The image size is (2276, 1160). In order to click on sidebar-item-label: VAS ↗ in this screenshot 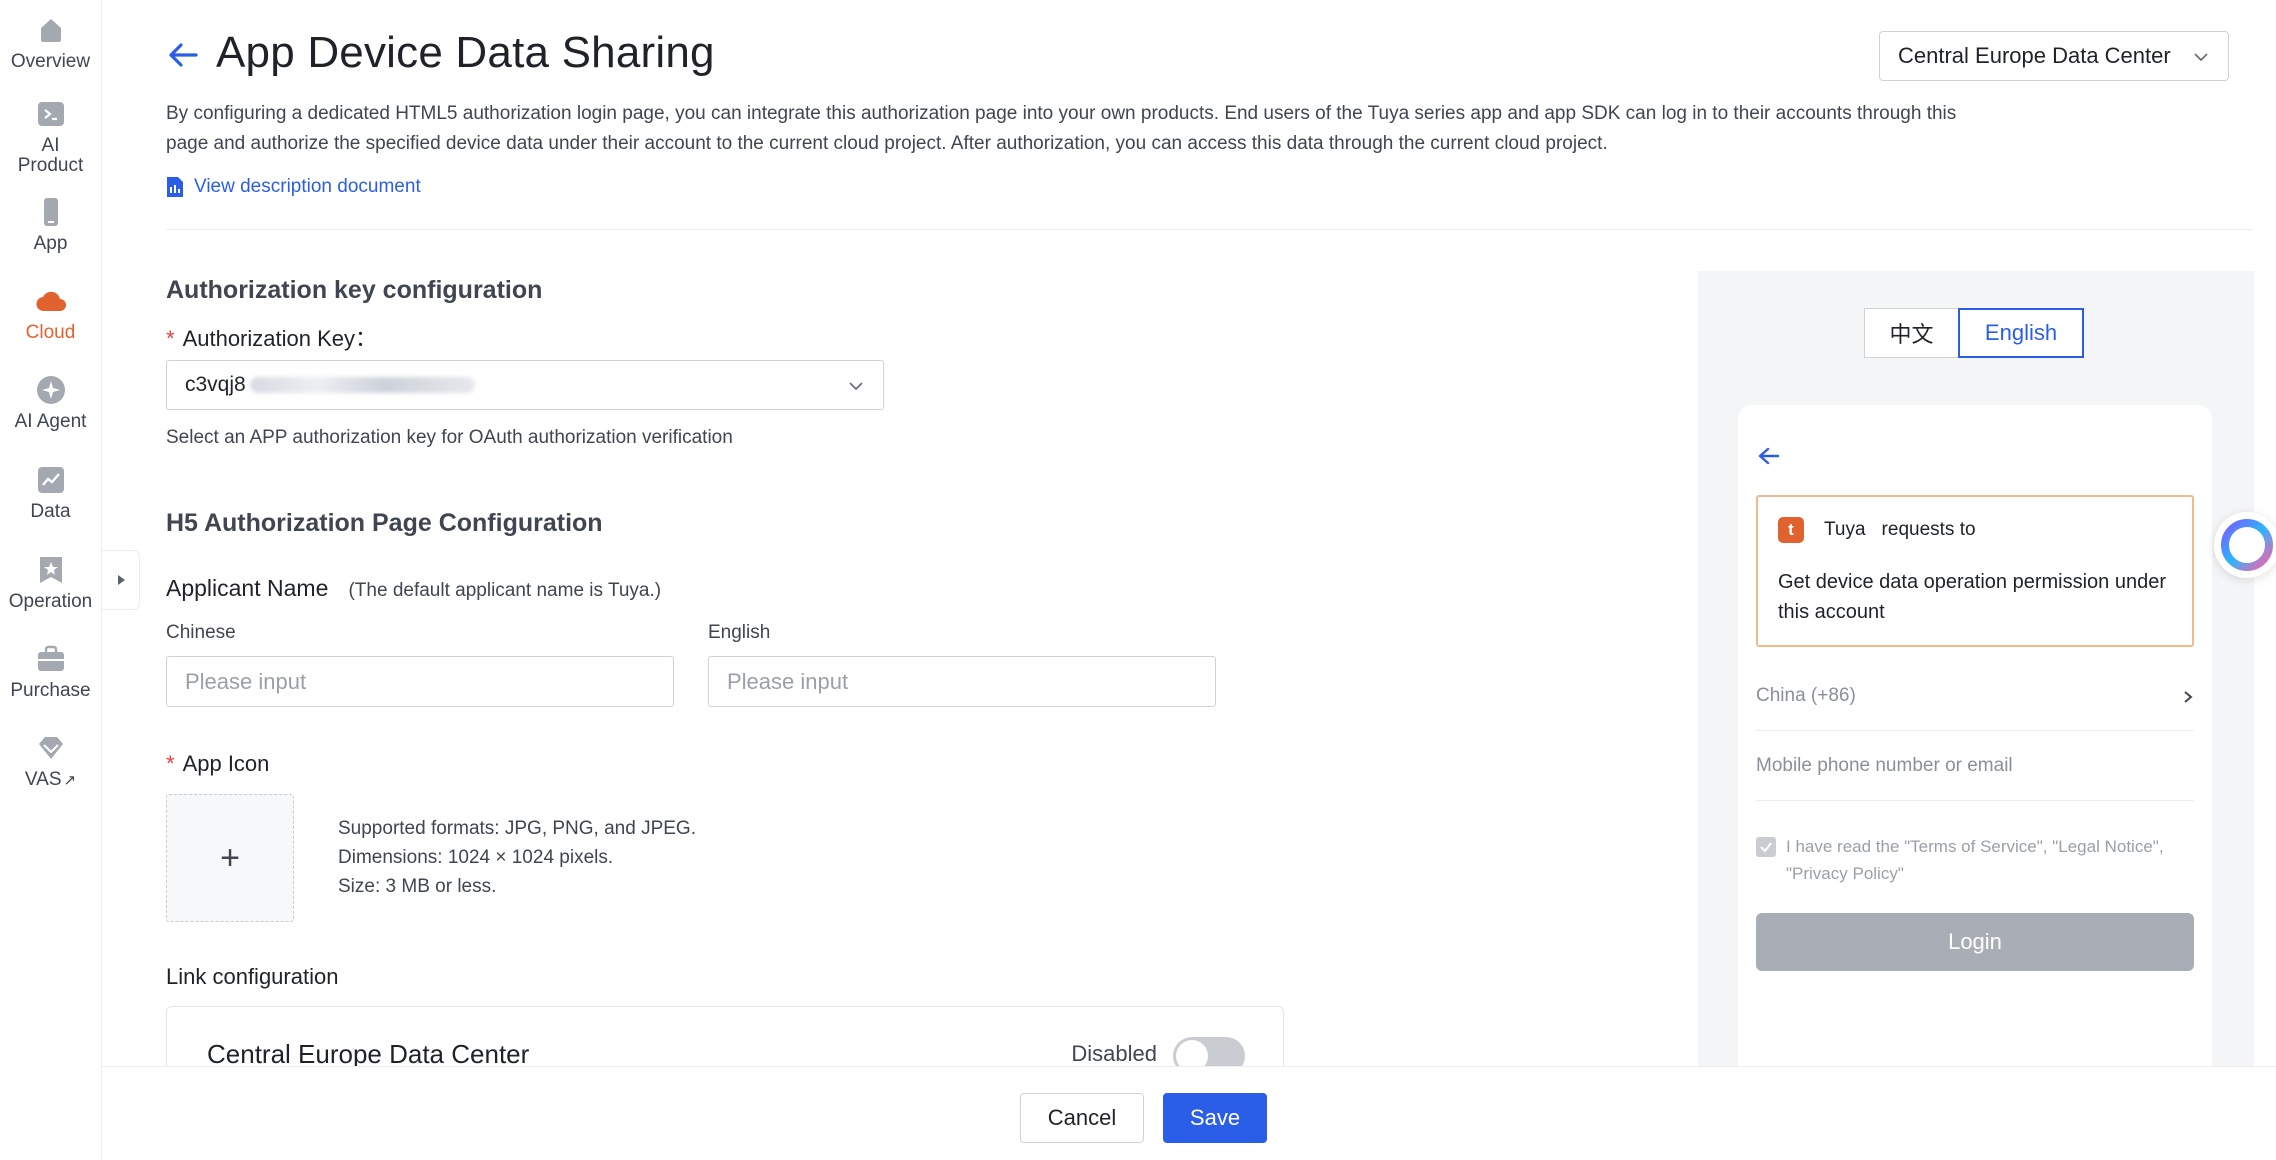, I will do `click(50, 779)`.